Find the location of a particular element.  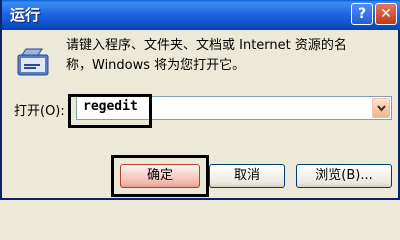

highlight-box-input is located at coordinates (110, 111).